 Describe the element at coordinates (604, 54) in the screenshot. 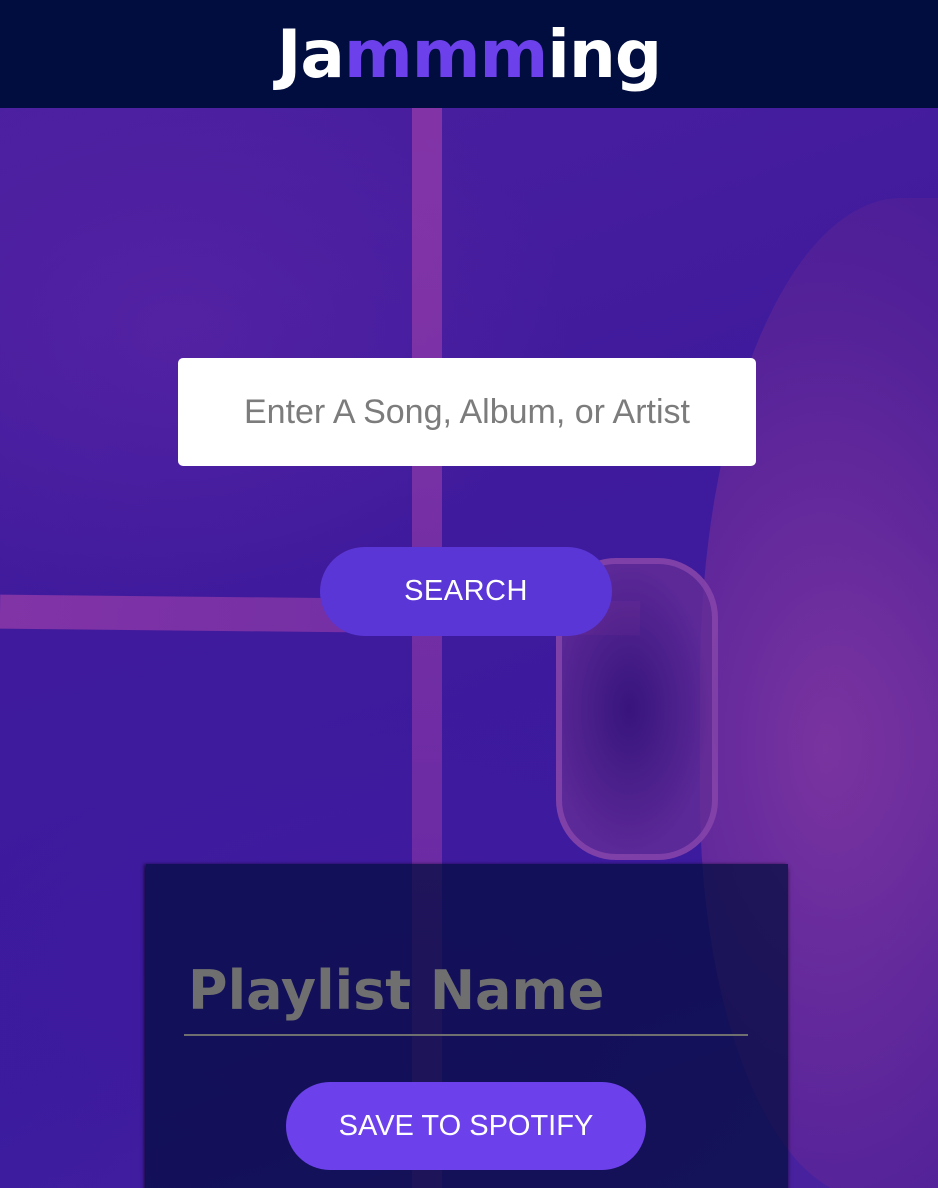

I see `logo-suffix: ing` at that location.